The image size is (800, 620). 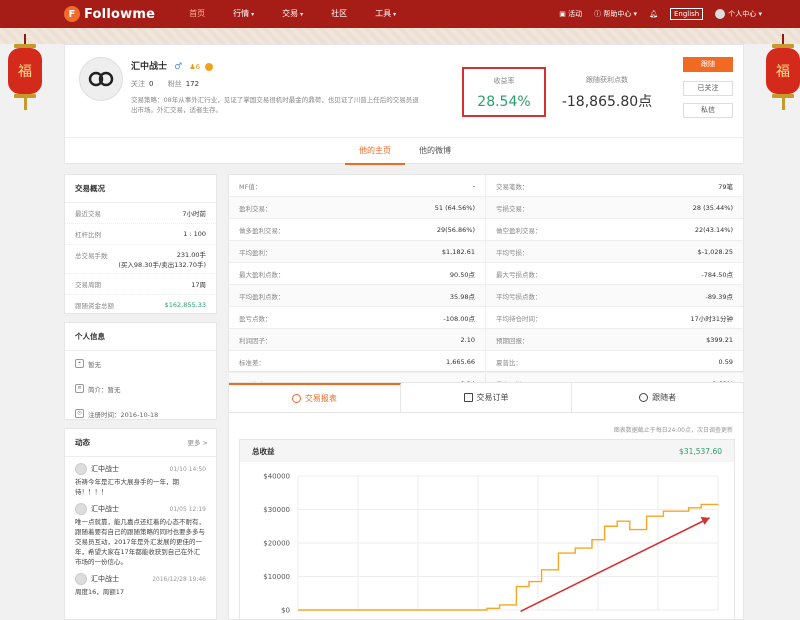 I want to click on stats-row: MF值： - 交易笔数： 79笔, so click(x=486, y=186).